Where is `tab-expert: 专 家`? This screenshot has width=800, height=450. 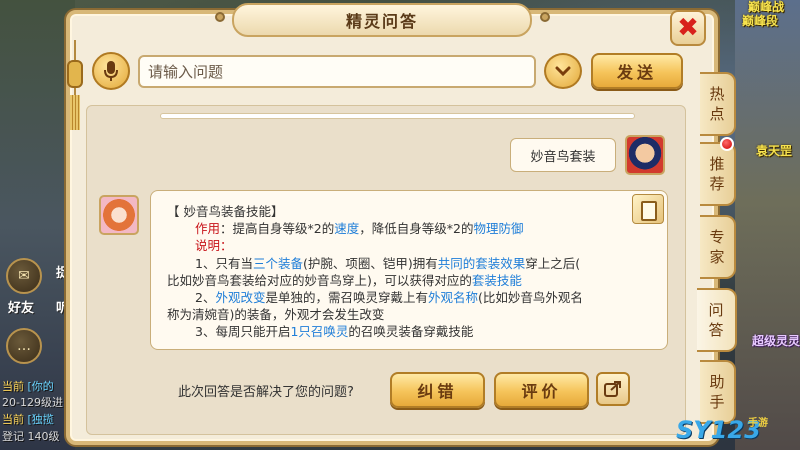
tab-expert: 专 家 is located at coordinates (718, 247).